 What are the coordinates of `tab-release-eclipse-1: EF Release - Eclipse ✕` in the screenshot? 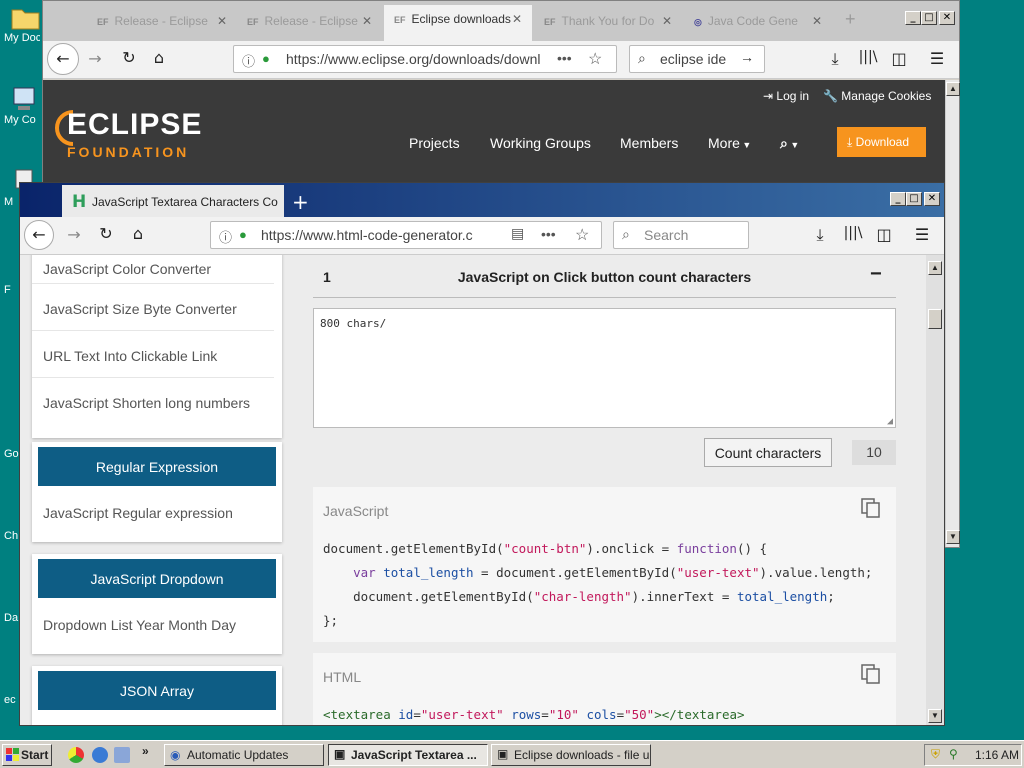 It's located at (162, 22).